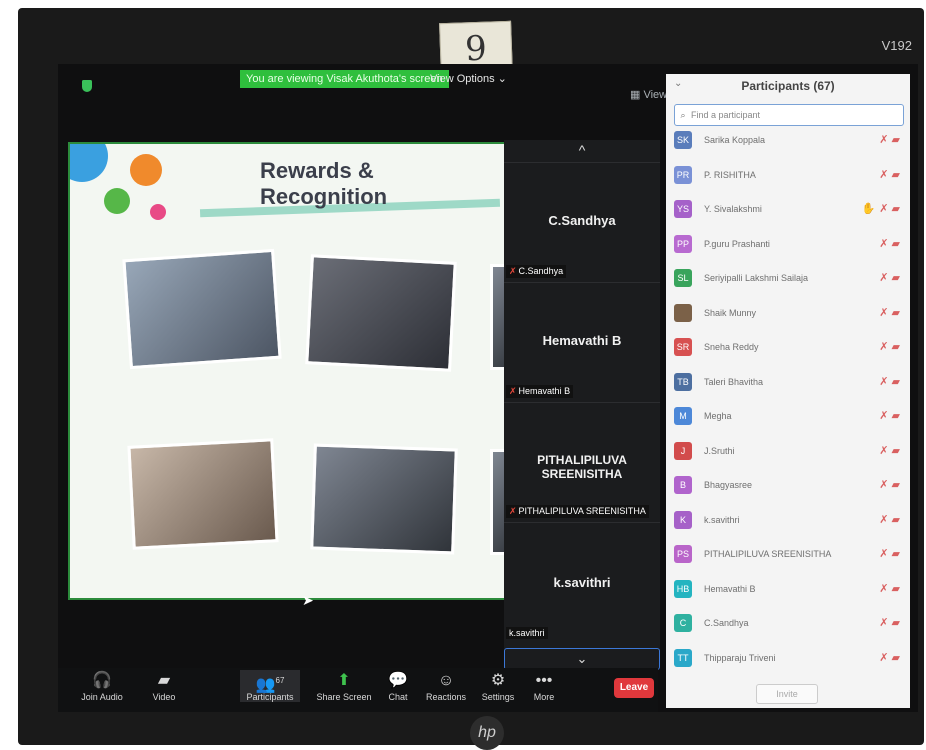 This screenshot has height=750, width=926. I want to click on view-button: ▦ View, so click(648, 94).